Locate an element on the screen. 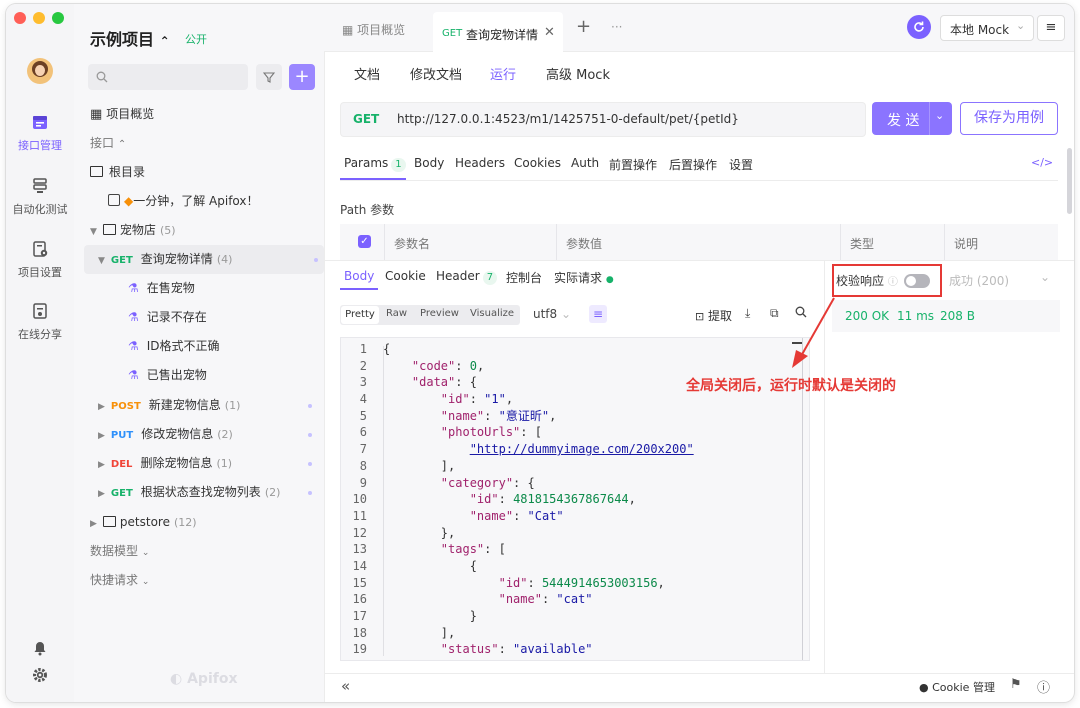 The image size is (1080, 708). code-link: "http://dummyimage.com/200x200" is located at coordinates (582, 449).